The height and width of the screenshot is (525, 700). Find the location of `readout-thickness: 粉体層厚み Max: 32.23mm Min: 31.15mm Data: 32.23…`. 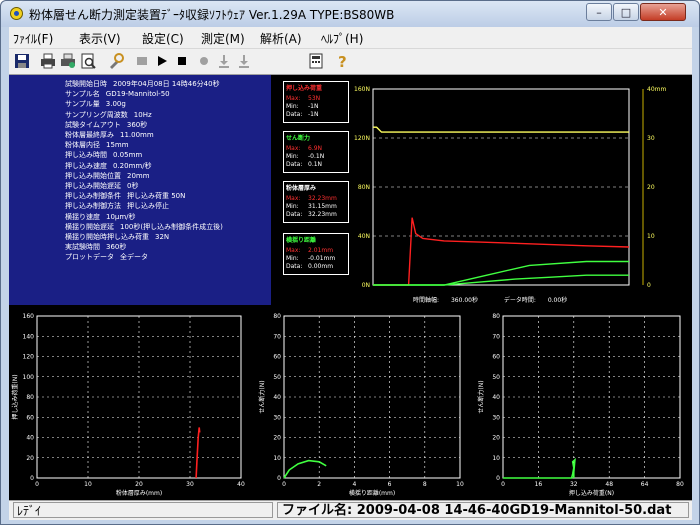

readout-thickness: 粉体層厚み Max: 32.23mm Min: 31.15mm Data: 32.23… is located at coordinates (316, 202).